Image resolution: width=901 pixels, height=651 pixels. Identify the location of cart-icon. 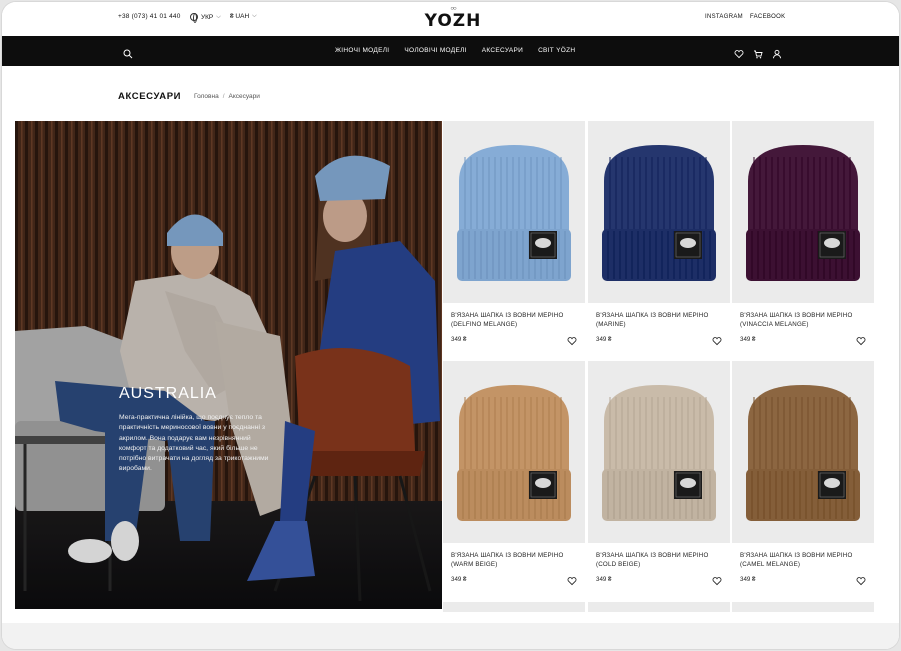
(758, 52).